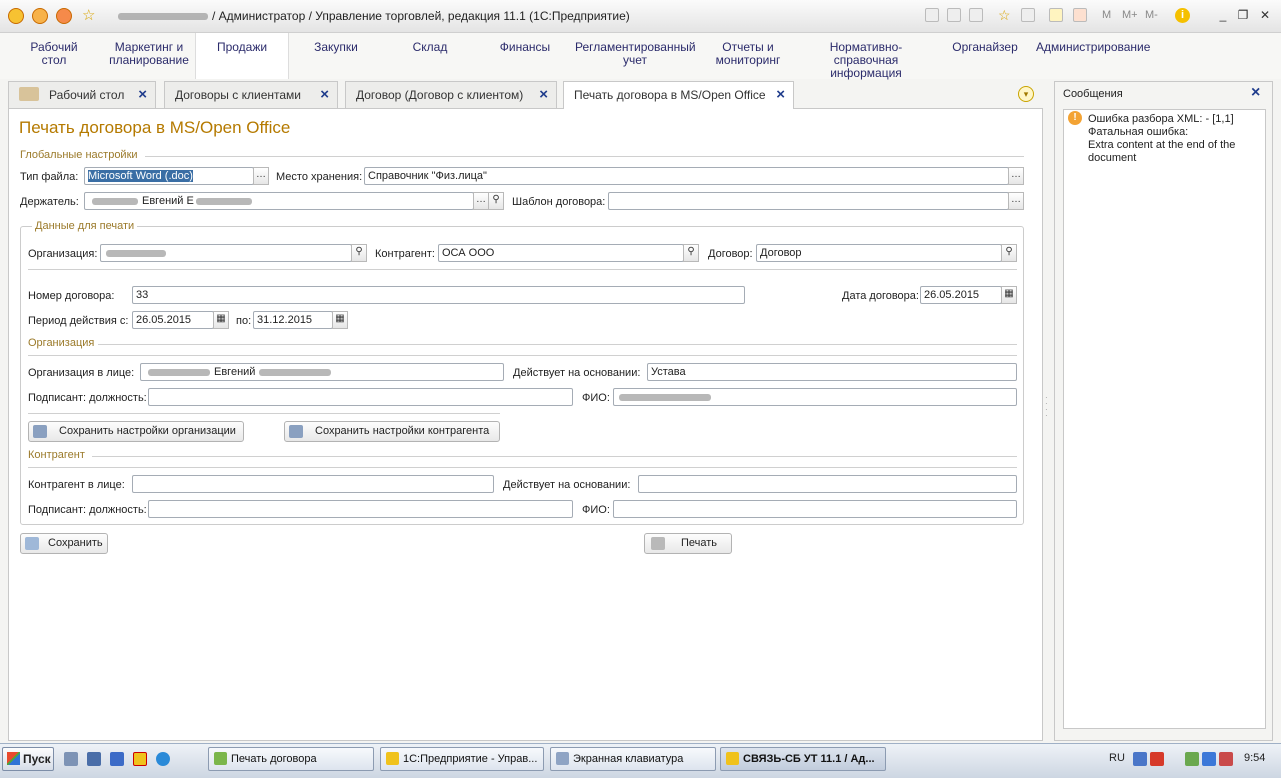 The height and width of the screenshot is (778, 1281). Describe the element at coordinates (251, 94) in the screenshot. I see `tab-client-contracts: Договоры с клиентами ×` at that location.